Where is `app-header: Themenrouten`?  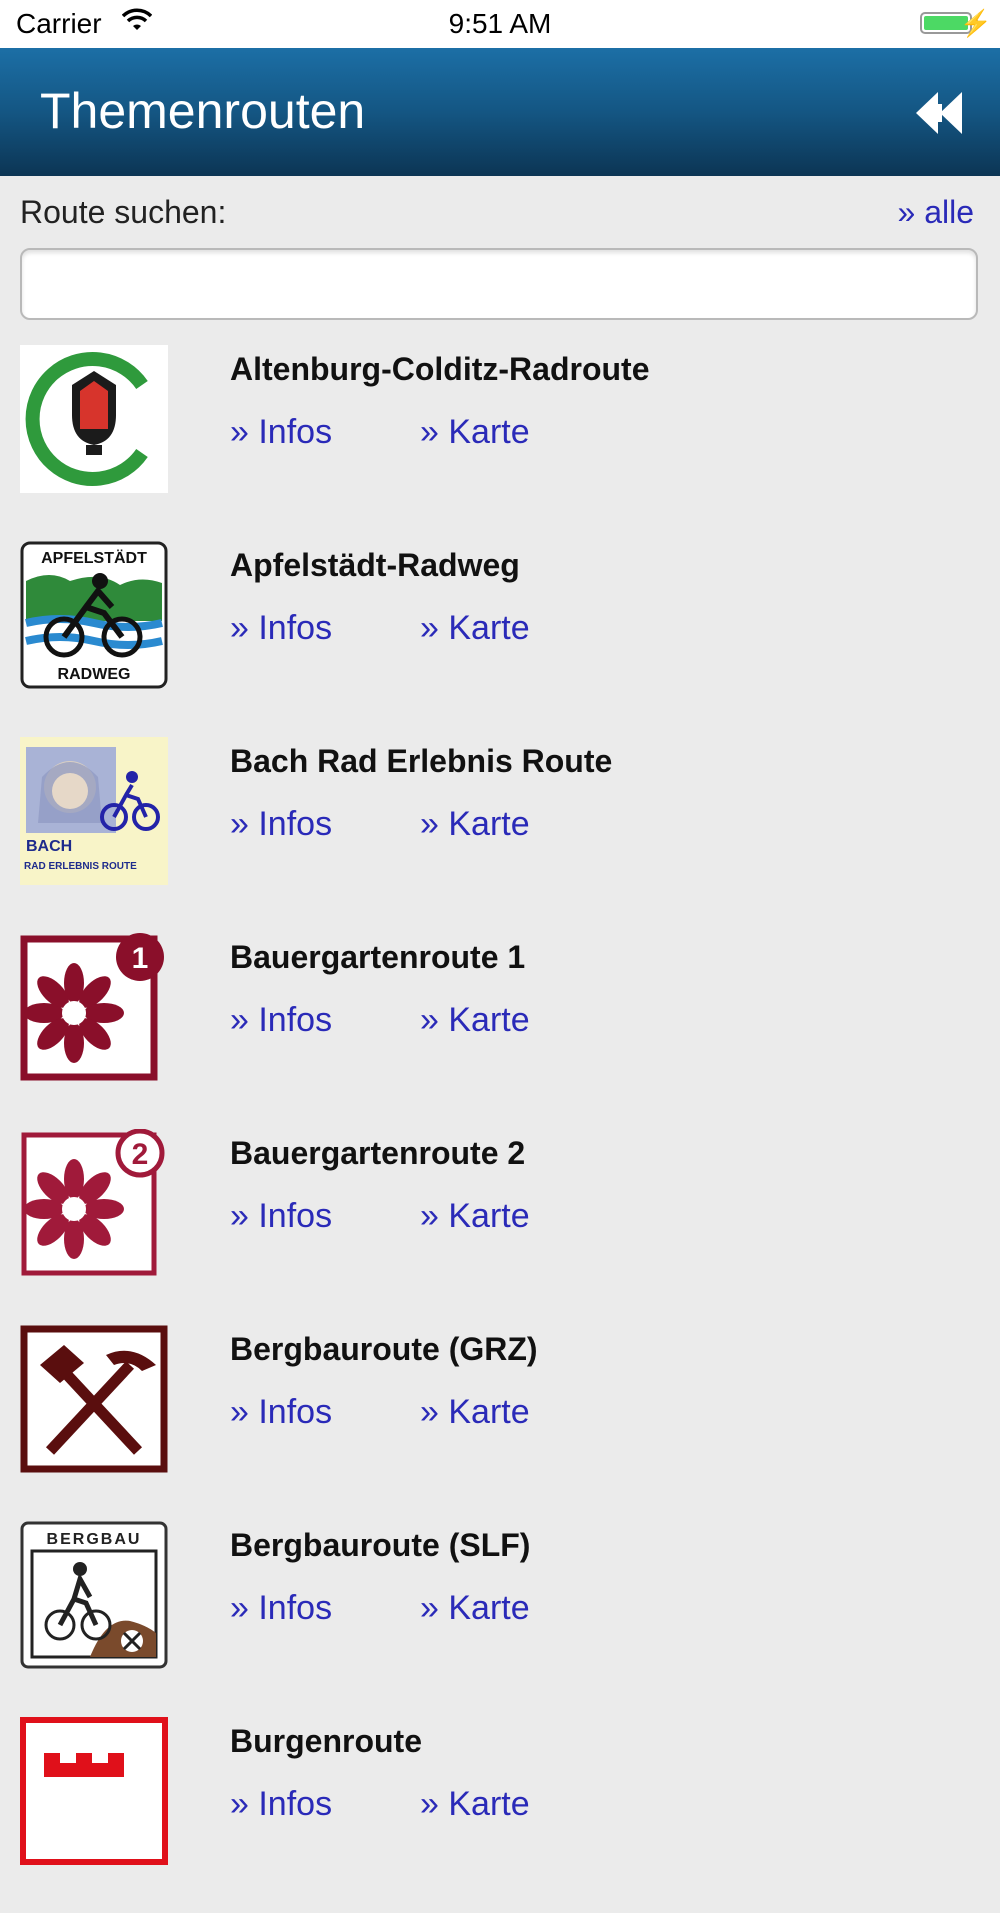 app-header: Themenrouten is located at coordinates (500, 112).